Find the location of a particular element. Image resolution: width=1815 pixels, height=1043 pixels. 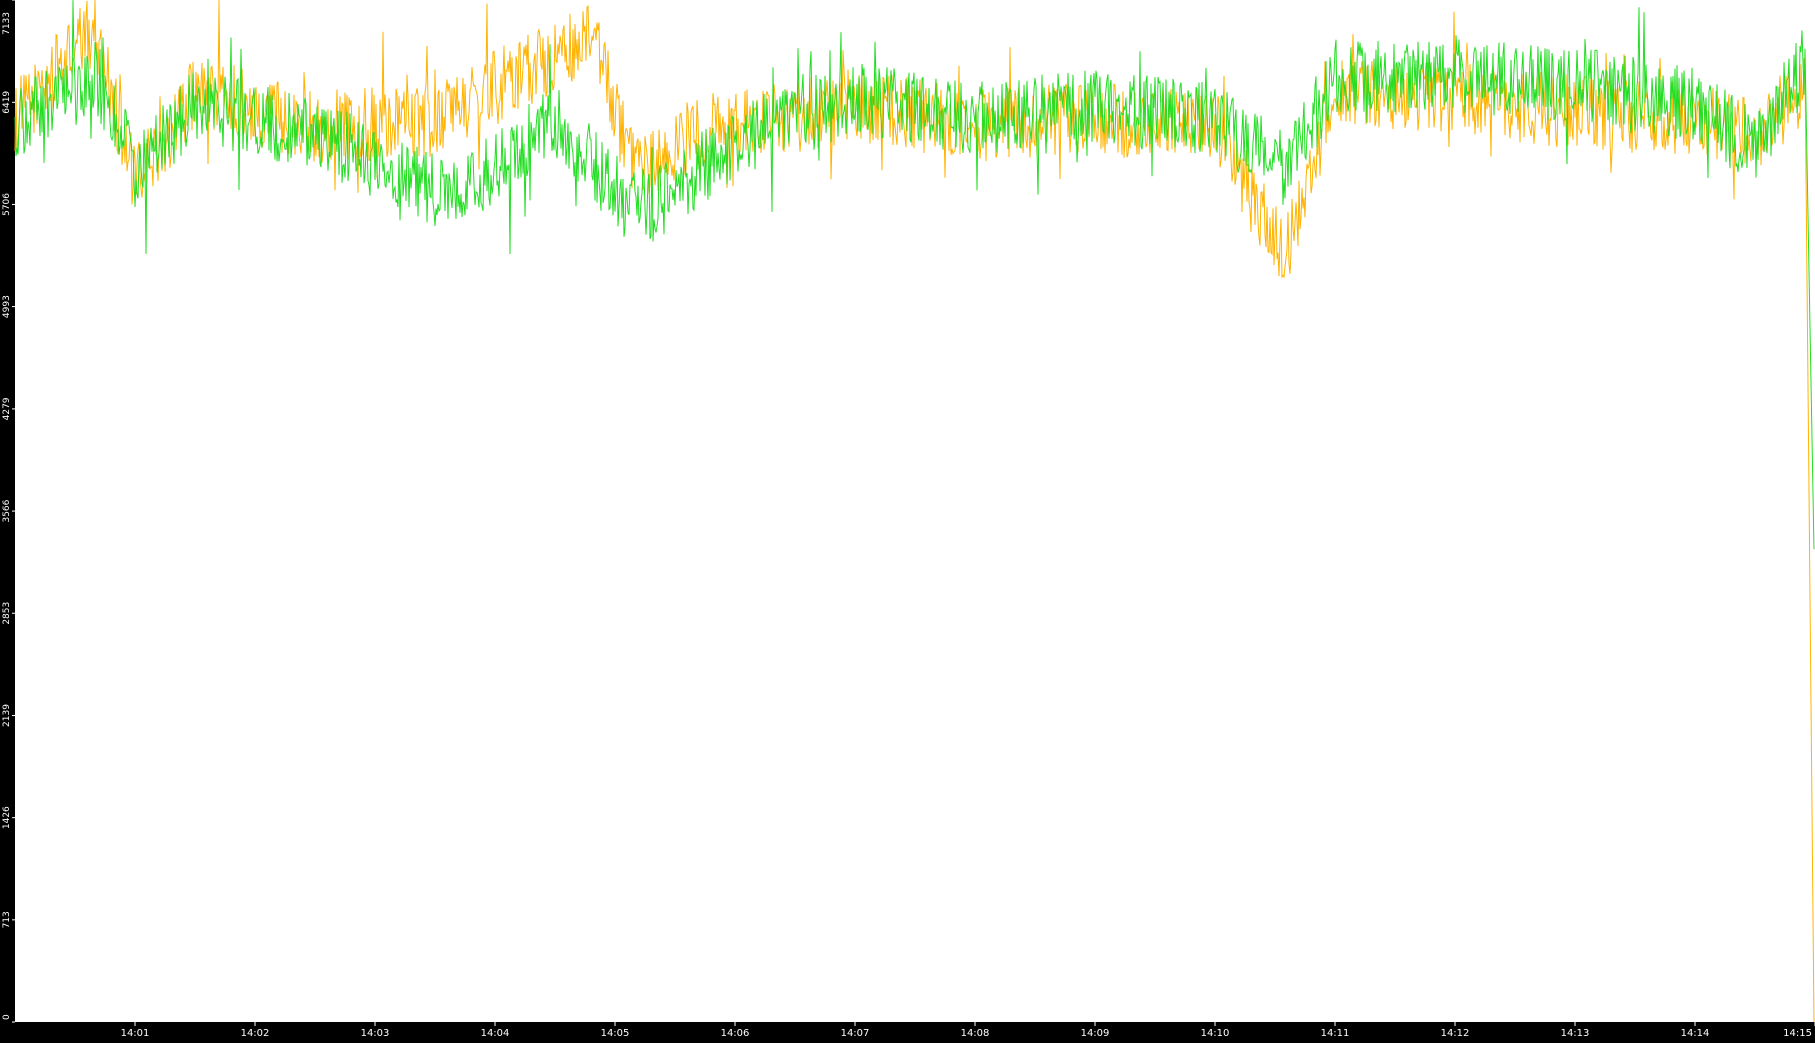

x-tick-label: 14:05 is located at coordinates (615, 1033).